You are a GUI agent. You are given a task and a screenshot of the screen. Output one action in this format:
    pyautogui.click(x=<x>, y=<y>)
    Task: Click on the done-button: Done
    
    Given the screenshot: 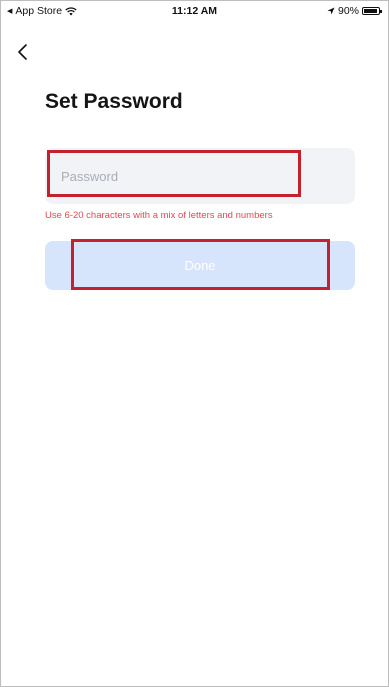 What is the action you would take?
    pyautogui.click(x=200, y=265)
    